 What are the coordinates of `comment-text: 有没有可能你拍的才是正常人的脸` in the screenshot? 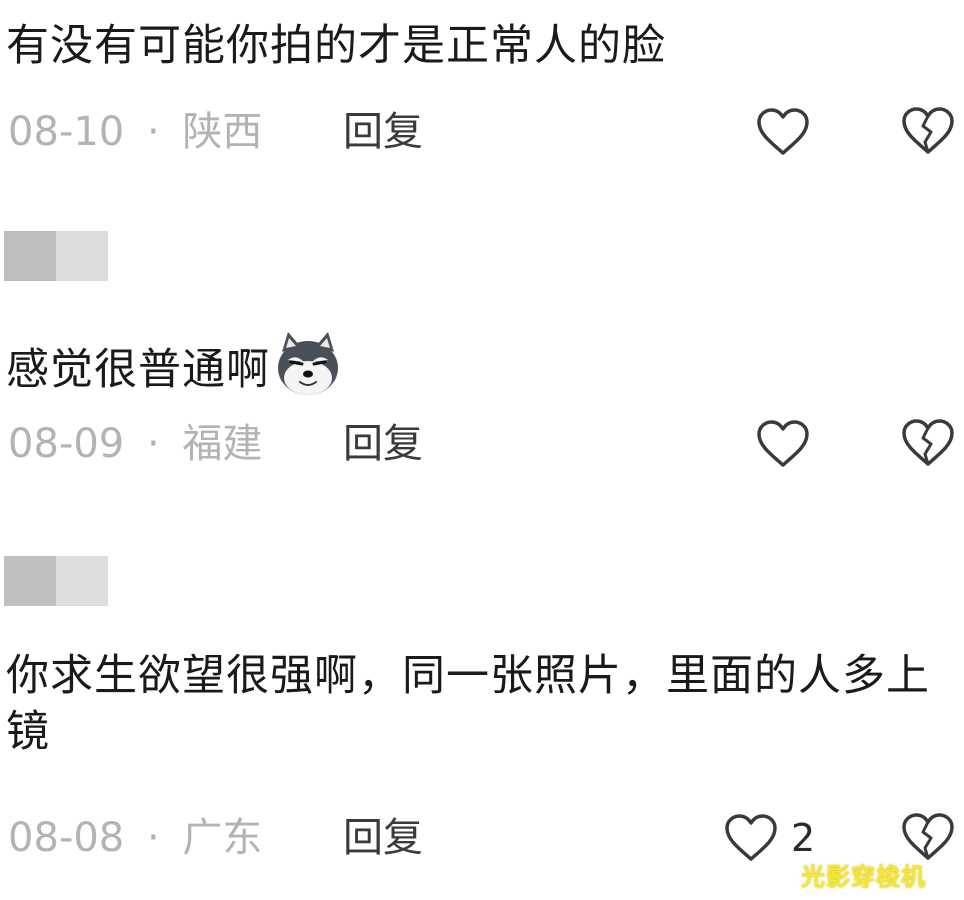 It's located at (336, 46).